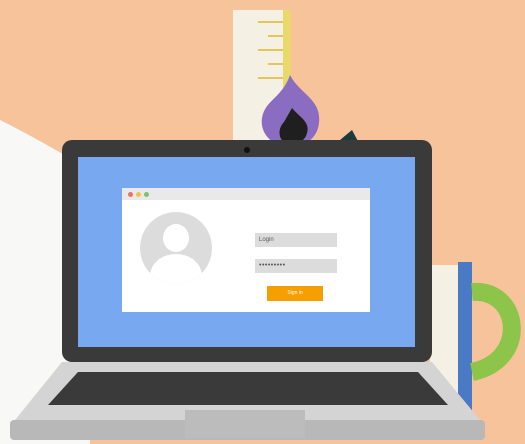  I want to click on webcam-icon, so click(247, 150).